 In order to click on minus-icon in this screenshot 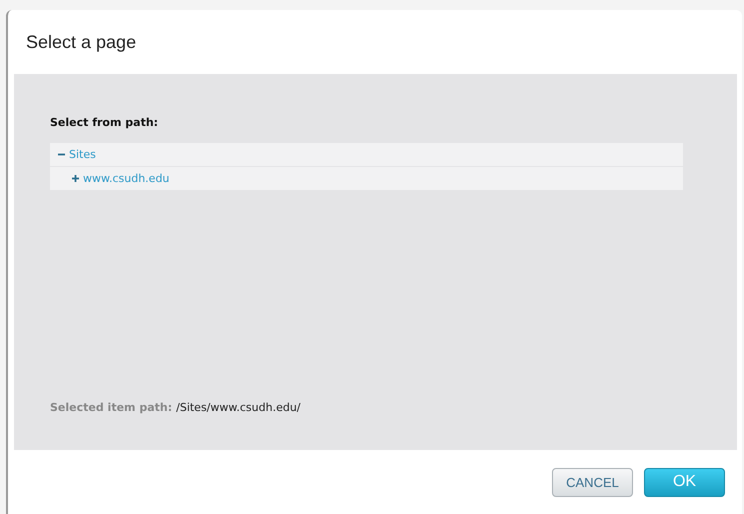, I will do `click(61, 154)`.